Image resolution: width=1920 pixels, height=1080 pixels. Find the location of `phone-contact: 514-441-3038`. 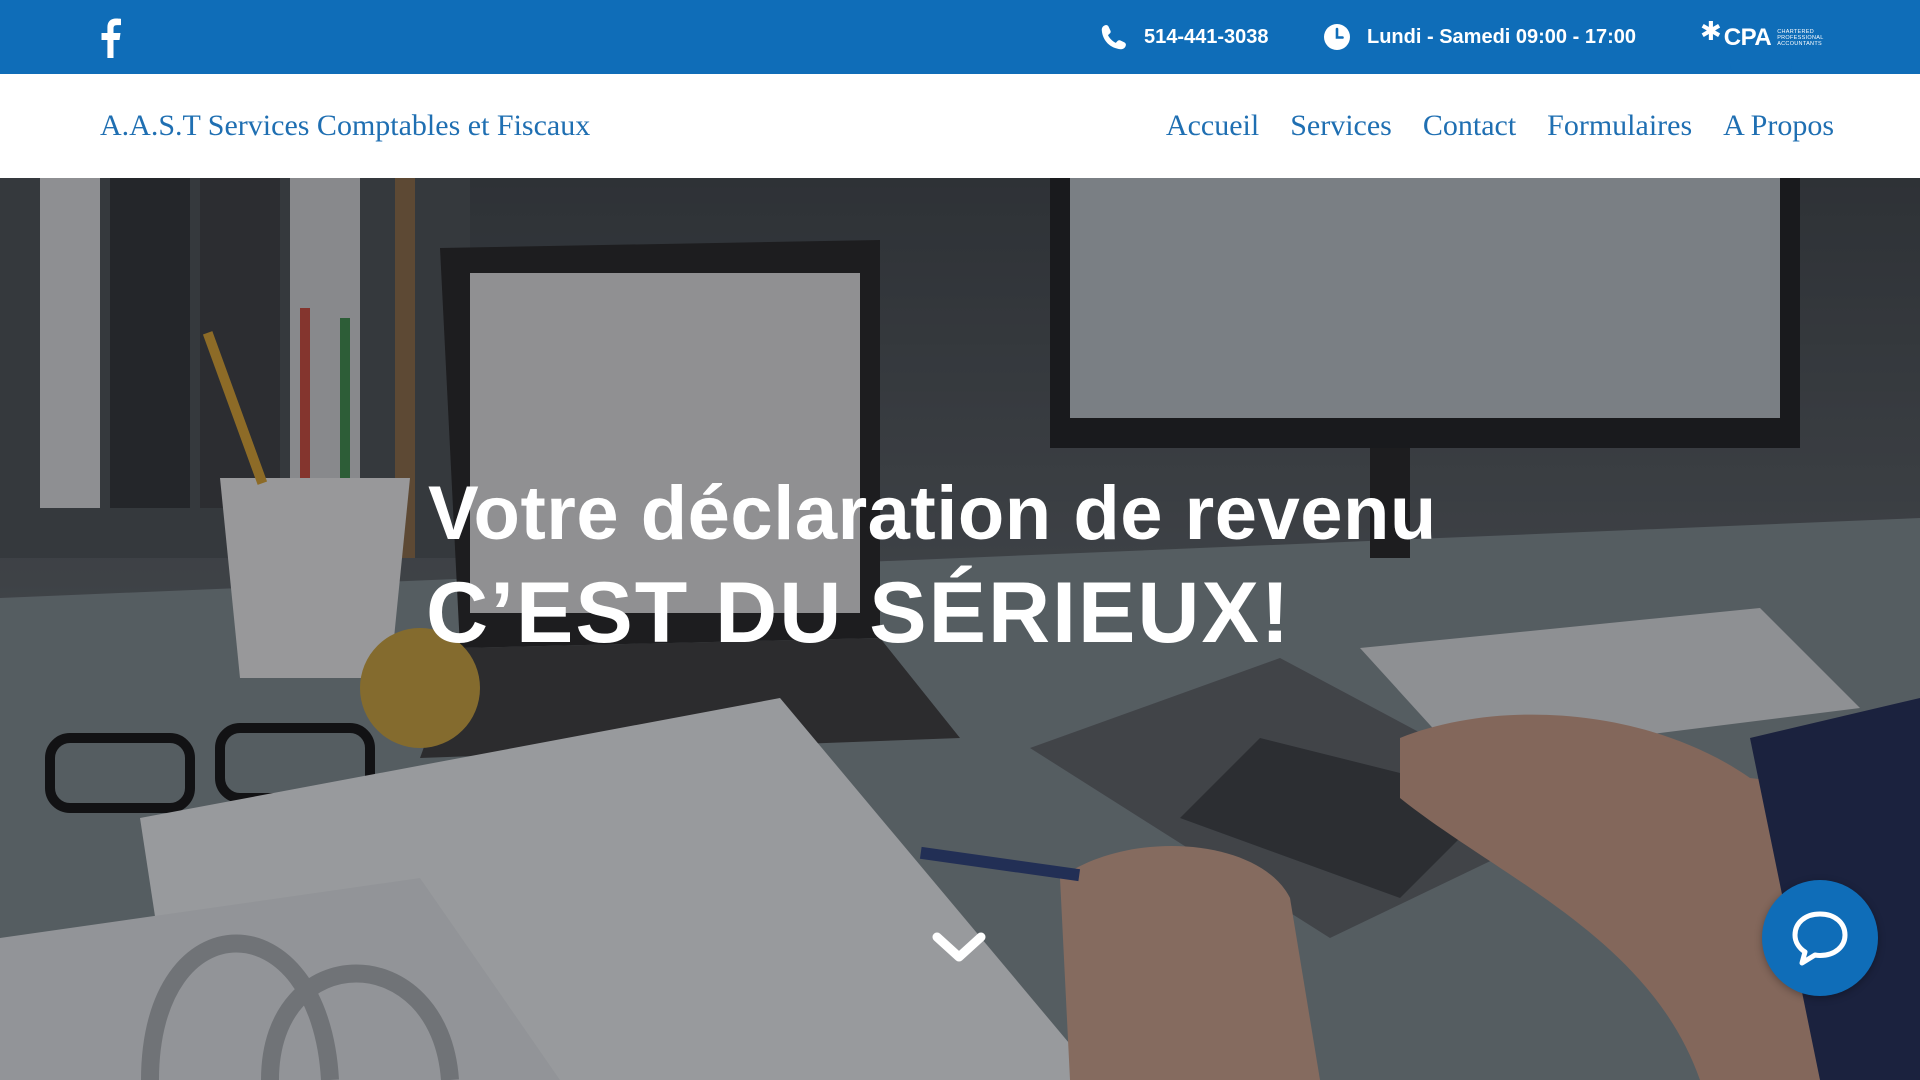

phone-contact: 514-441-3038 is located at coordinates (1184, 37).